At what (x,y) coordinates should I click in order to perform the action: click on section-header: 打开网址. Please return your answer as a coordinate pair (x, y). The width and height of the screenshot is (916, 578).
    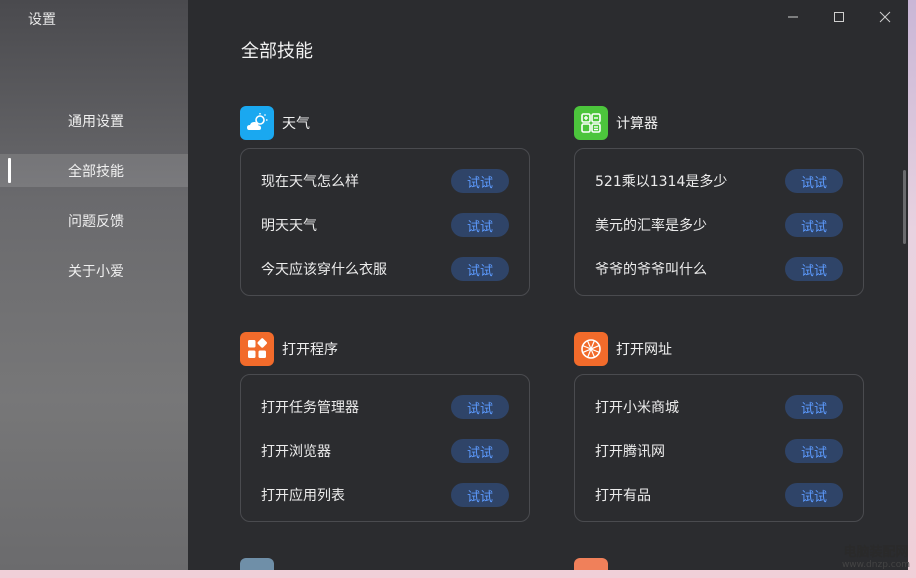
    Looking at the image, I should click on (719, 349).